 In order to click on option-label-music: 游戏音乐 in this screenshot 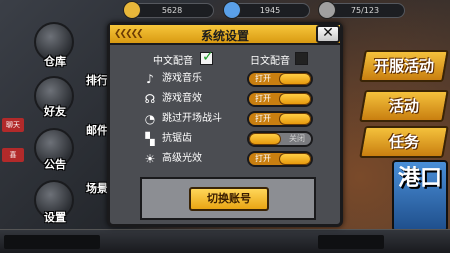, I will do `click(182, 78)`.